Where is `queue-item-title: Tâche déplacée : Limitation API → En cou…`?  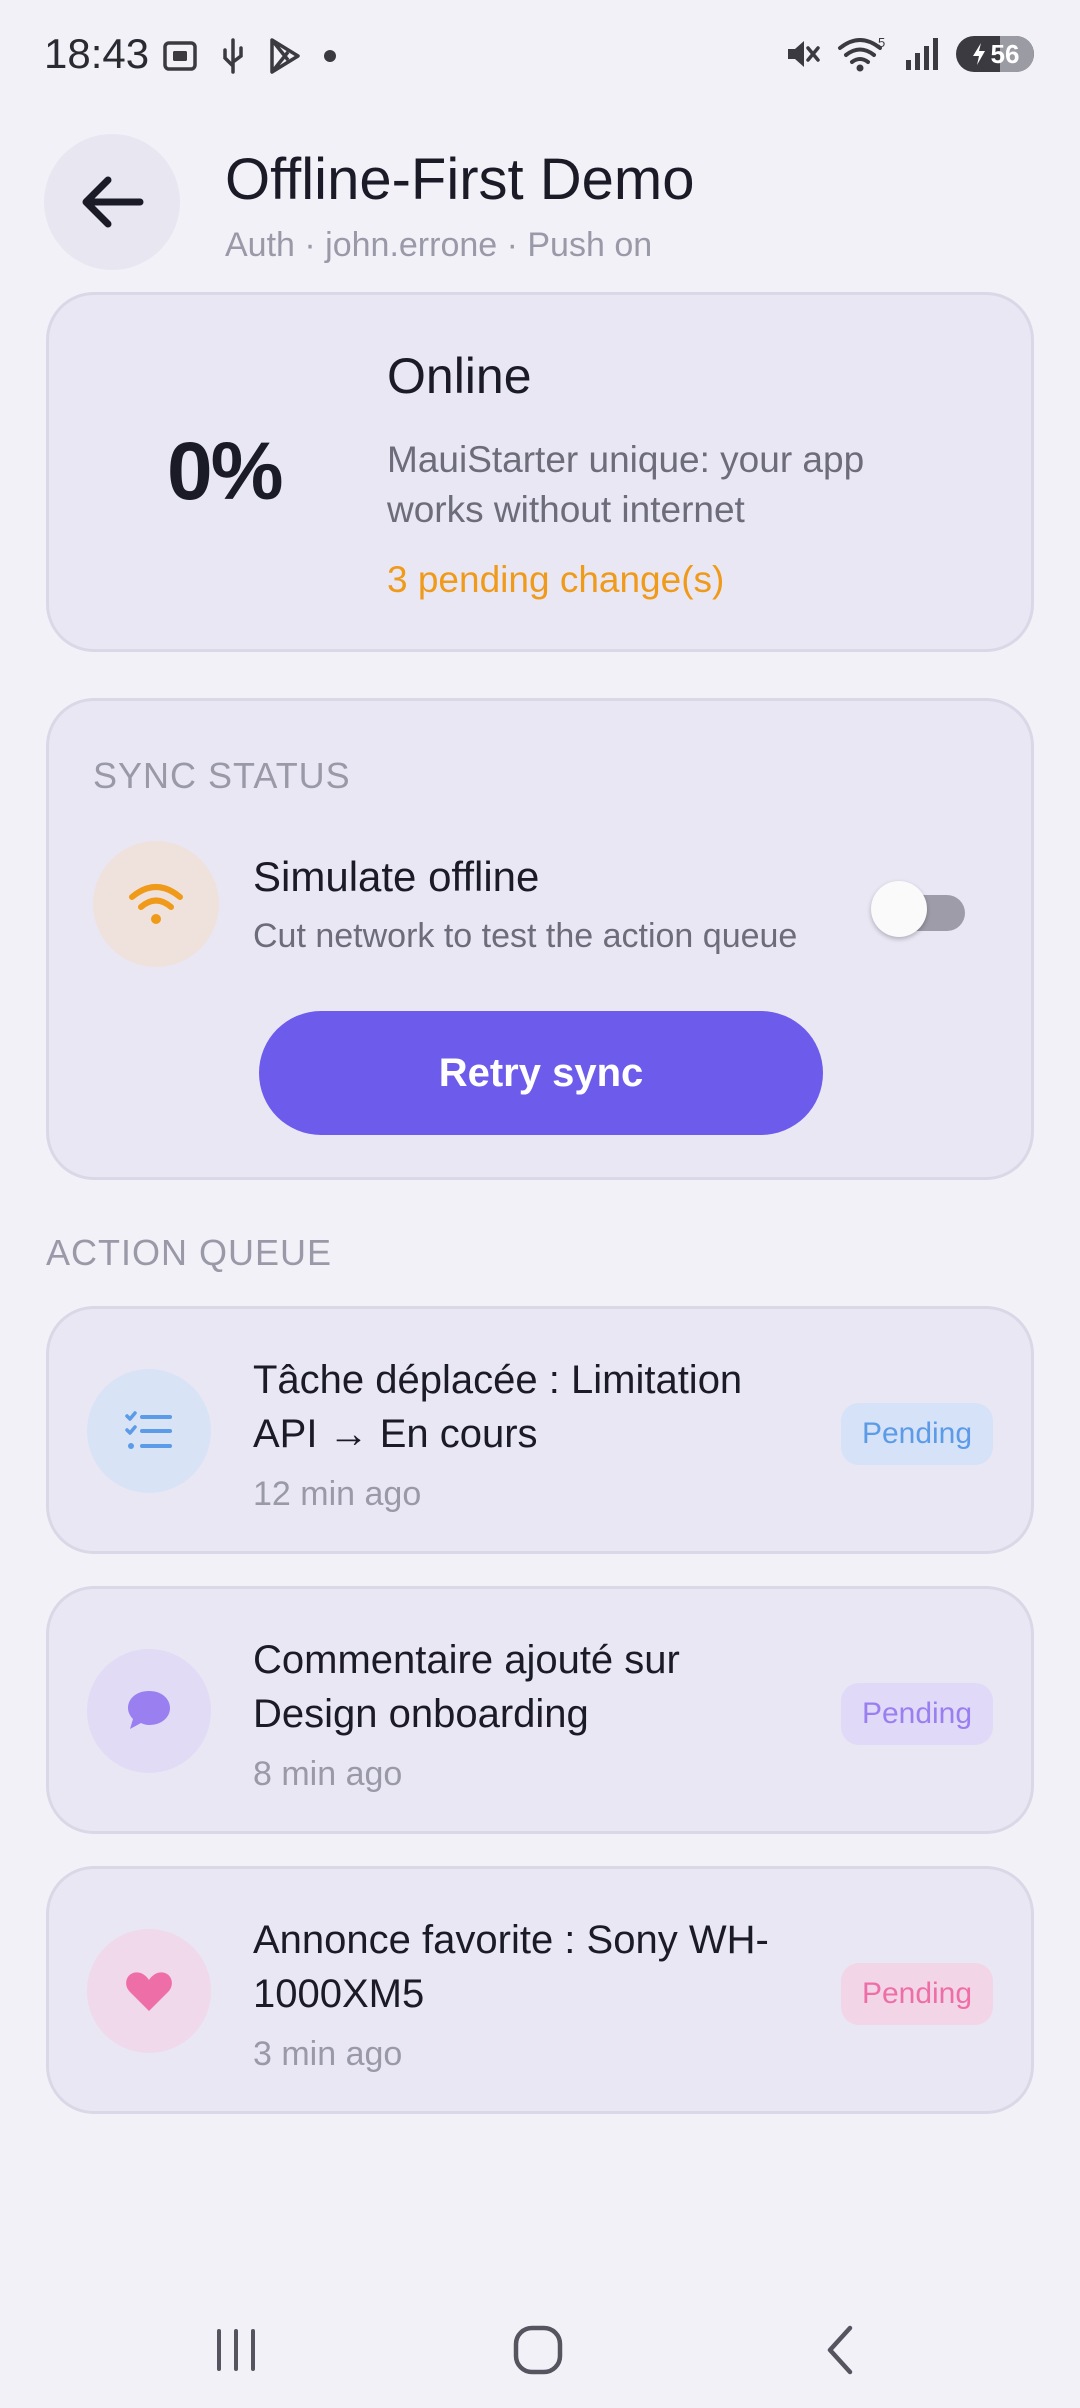 queue-item-title: Tâche déplacée : Limitation API → En cou… is located at coordinates (498, 1407).